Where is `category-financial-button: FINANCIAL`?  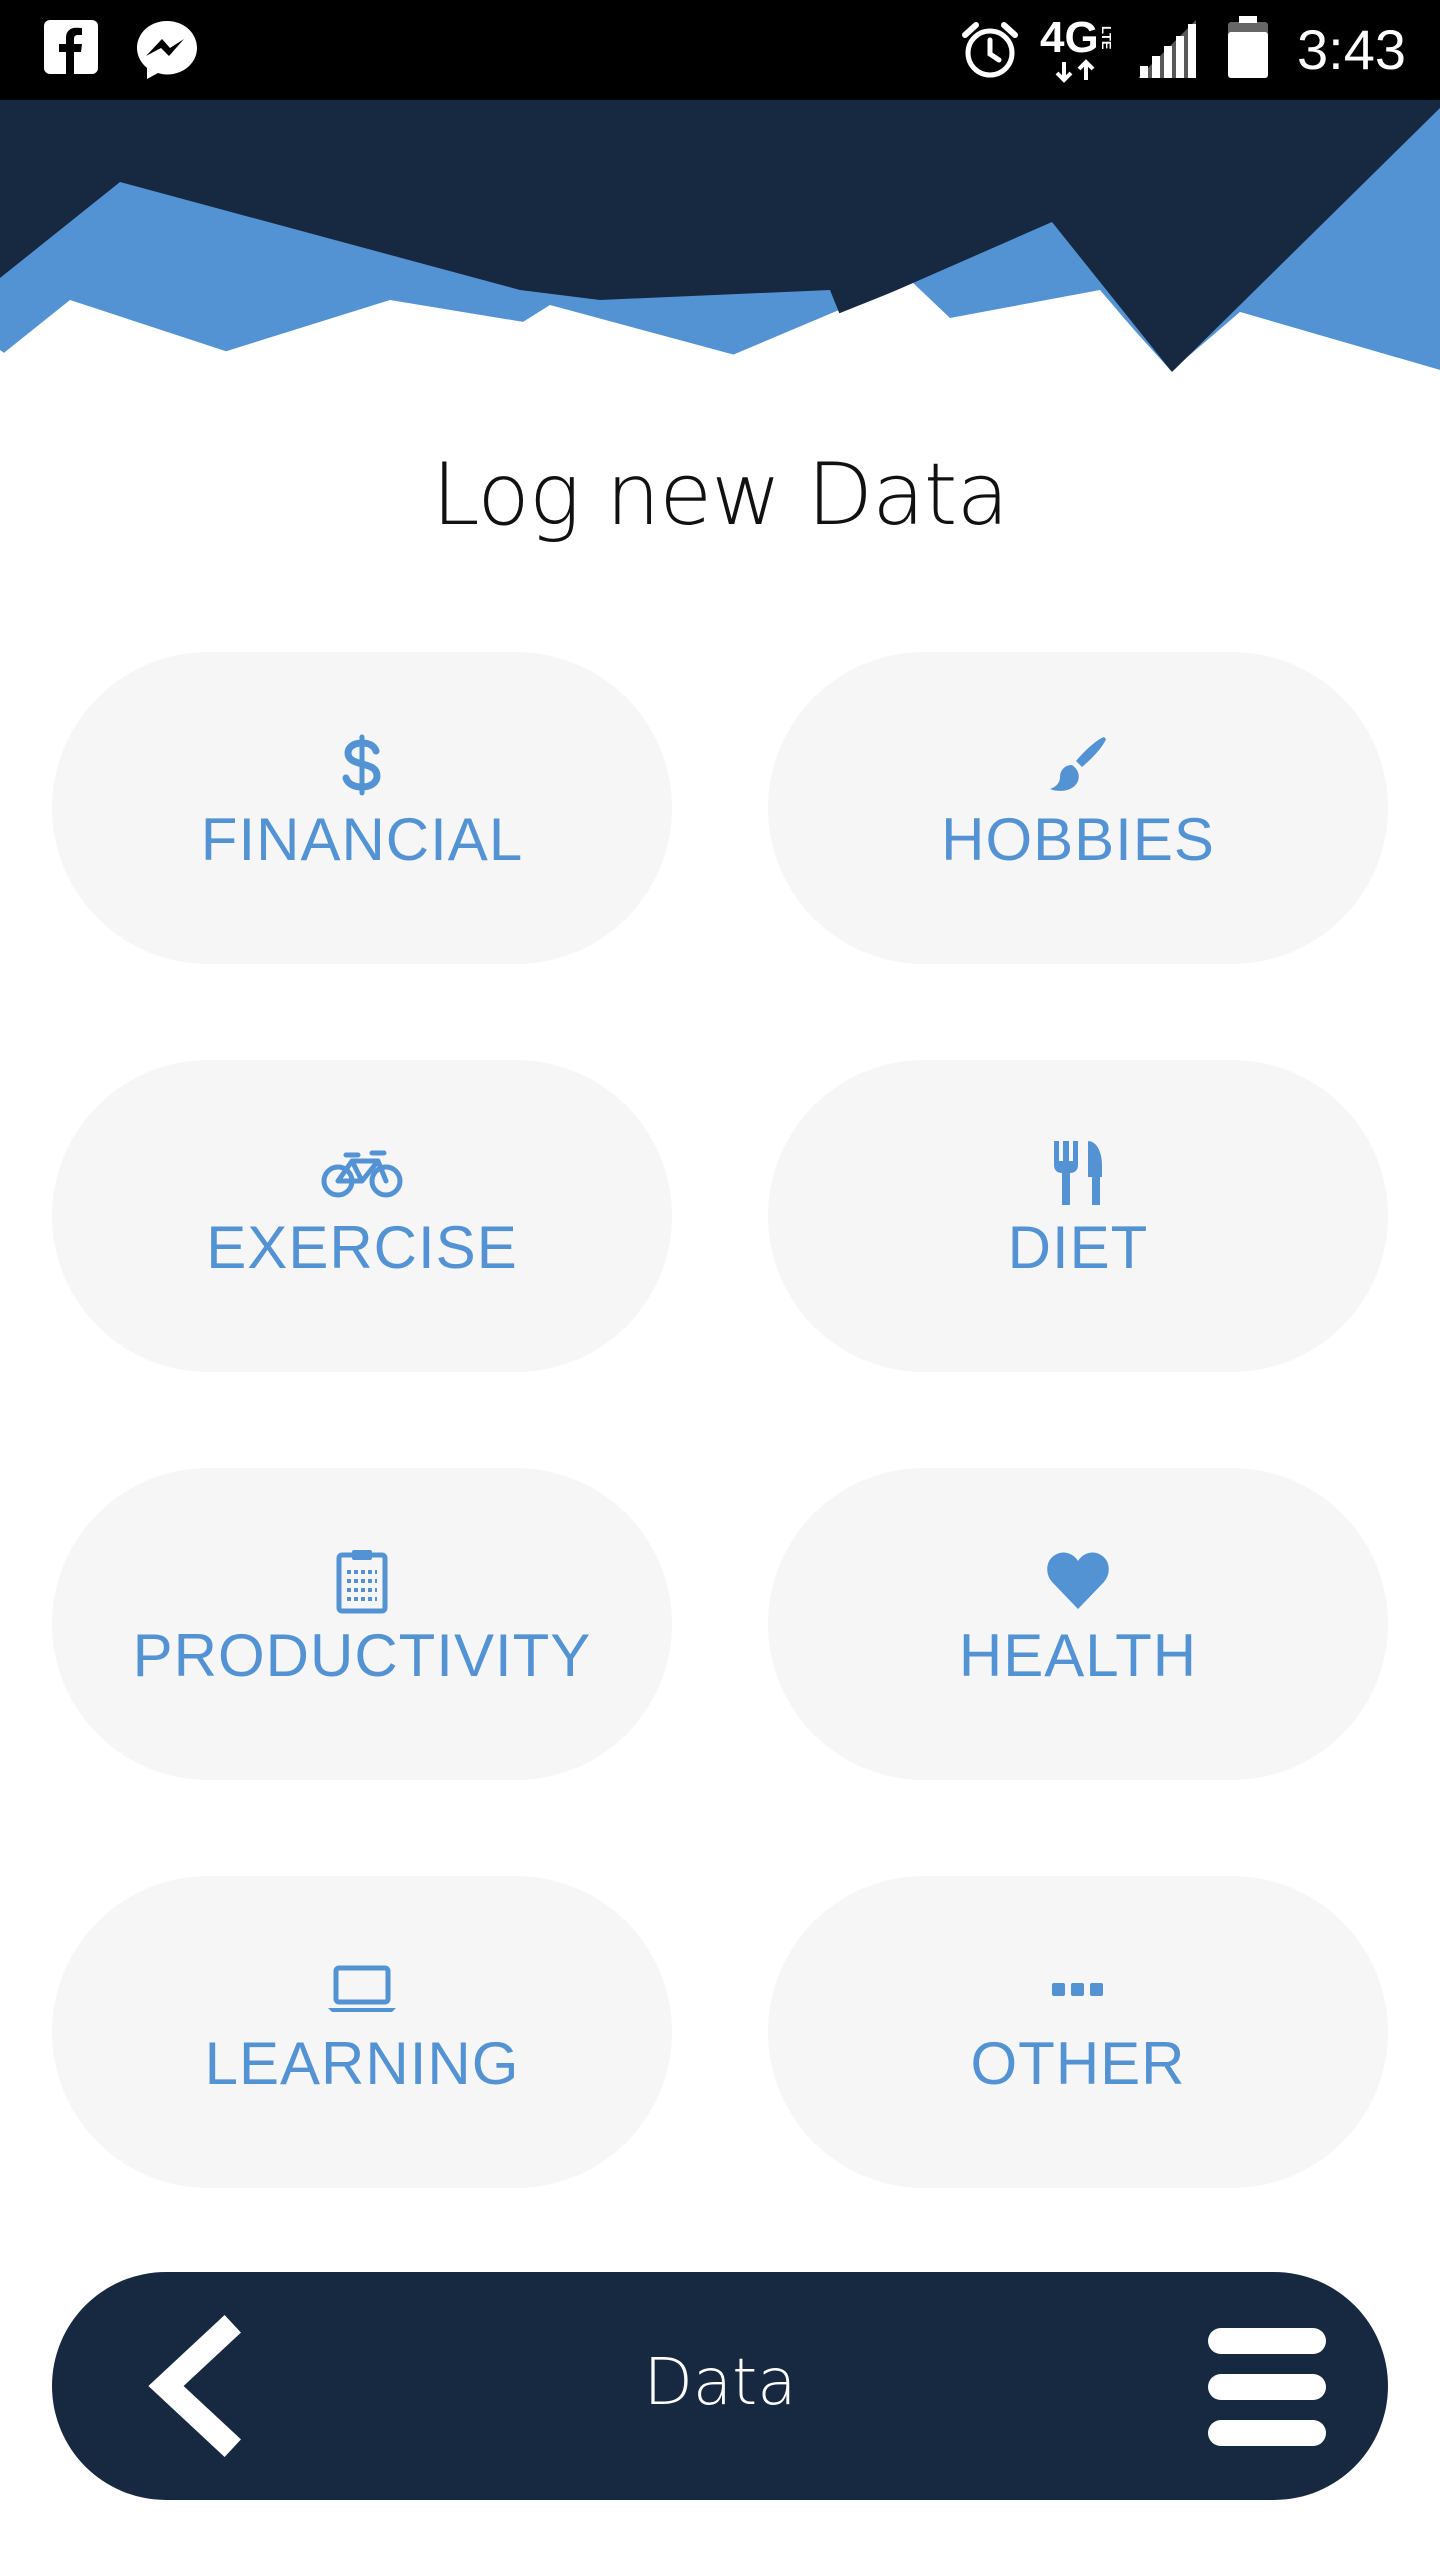
category-financial-button: FINANCIAL is located at coordinates (362, 808).